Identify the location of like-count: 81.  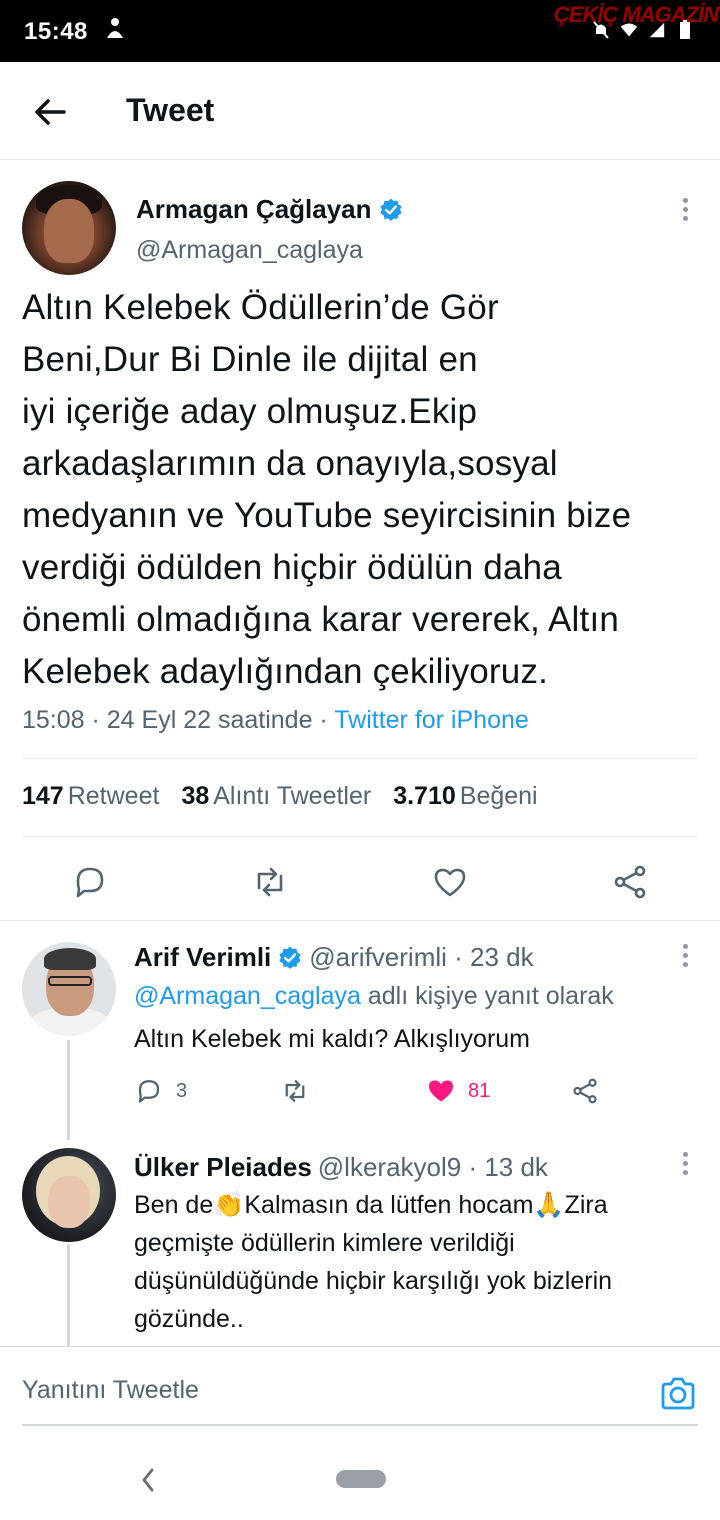
(479, 1090).